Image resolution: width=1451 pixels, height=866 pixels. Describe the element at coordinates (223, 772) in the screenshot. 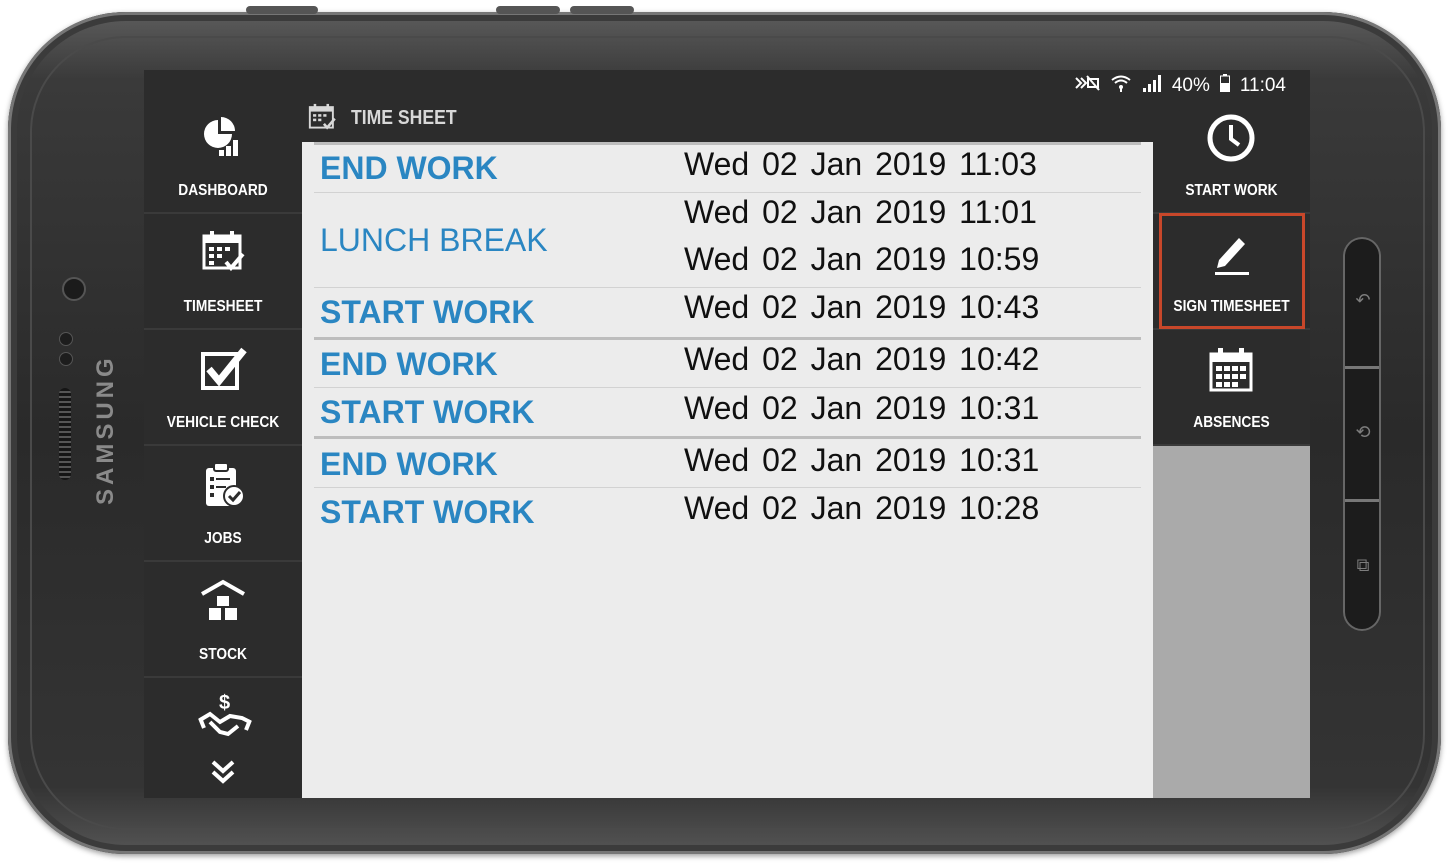

I see `double-chevron-down-icon` at that location.